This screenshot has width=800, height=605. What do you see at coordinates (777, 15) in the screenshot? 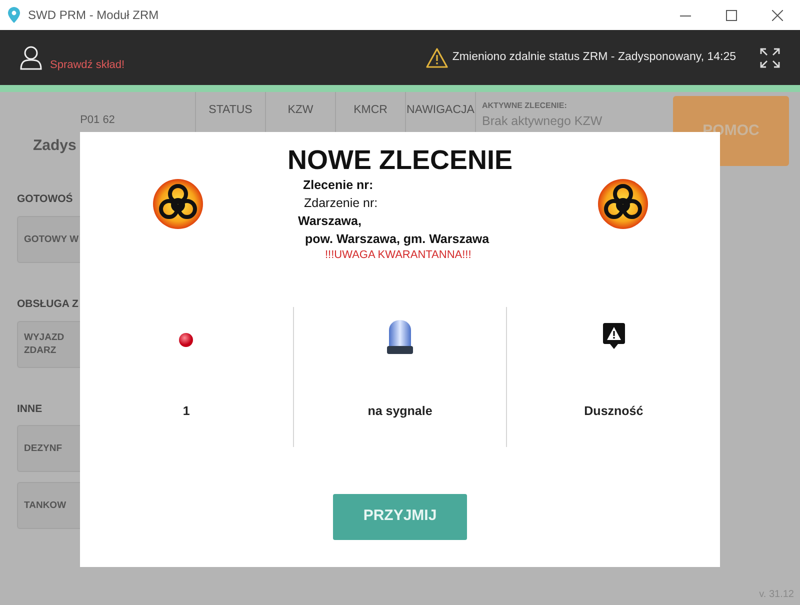
I see `close-icon` at bounding box center [777, 15].